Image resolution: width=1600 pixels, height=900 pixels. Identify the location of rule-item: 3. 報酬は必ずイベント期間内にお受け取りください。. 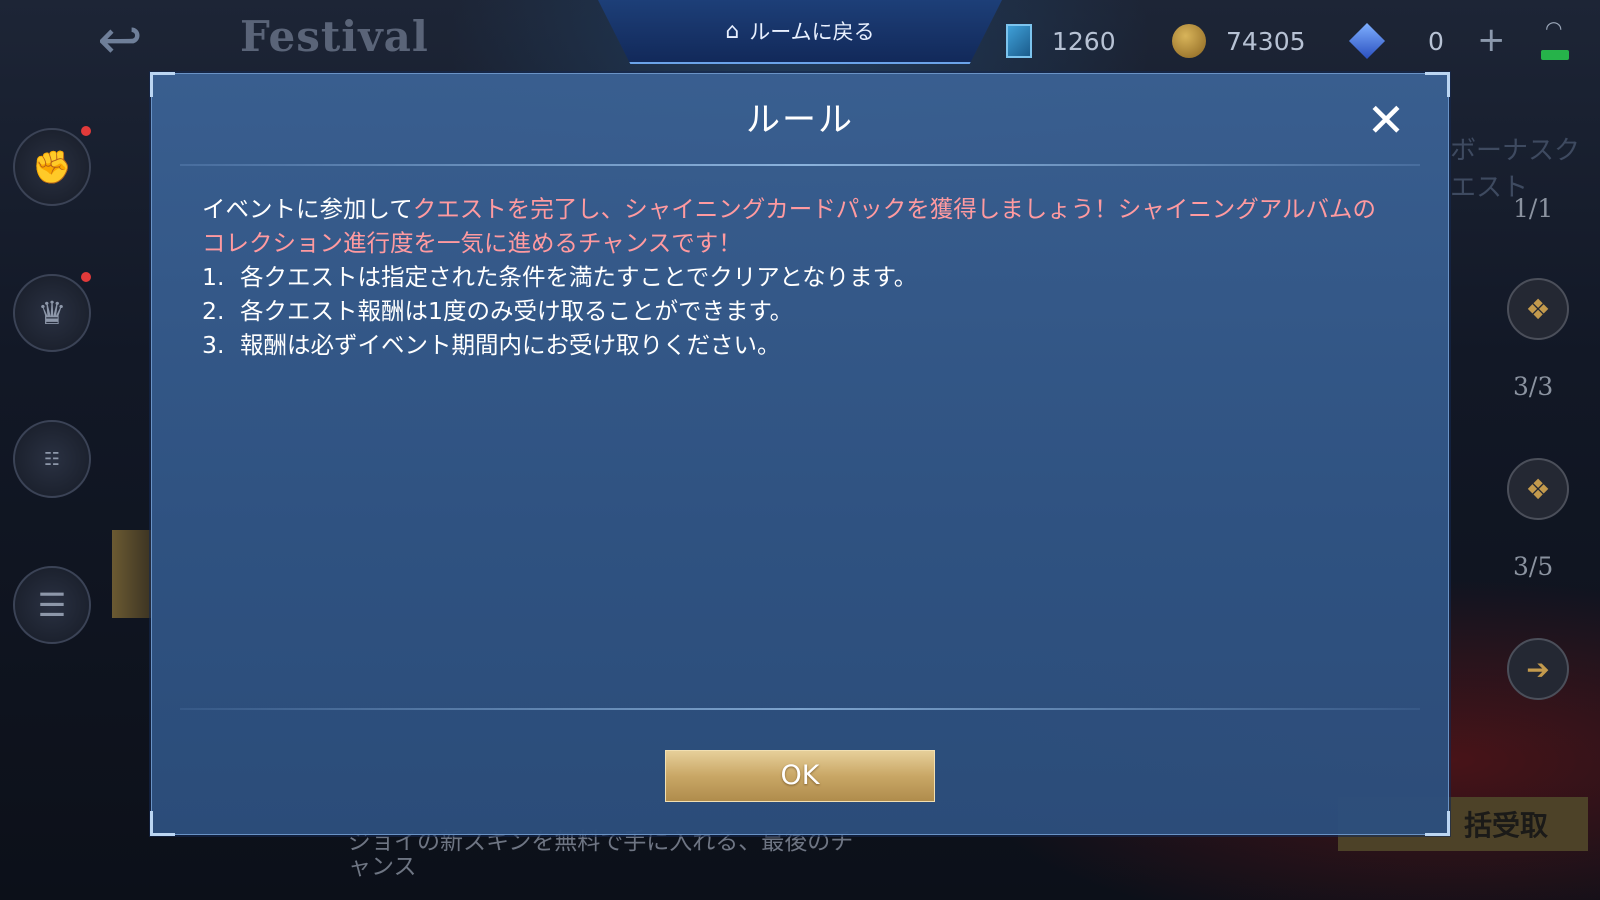
(797, 345).